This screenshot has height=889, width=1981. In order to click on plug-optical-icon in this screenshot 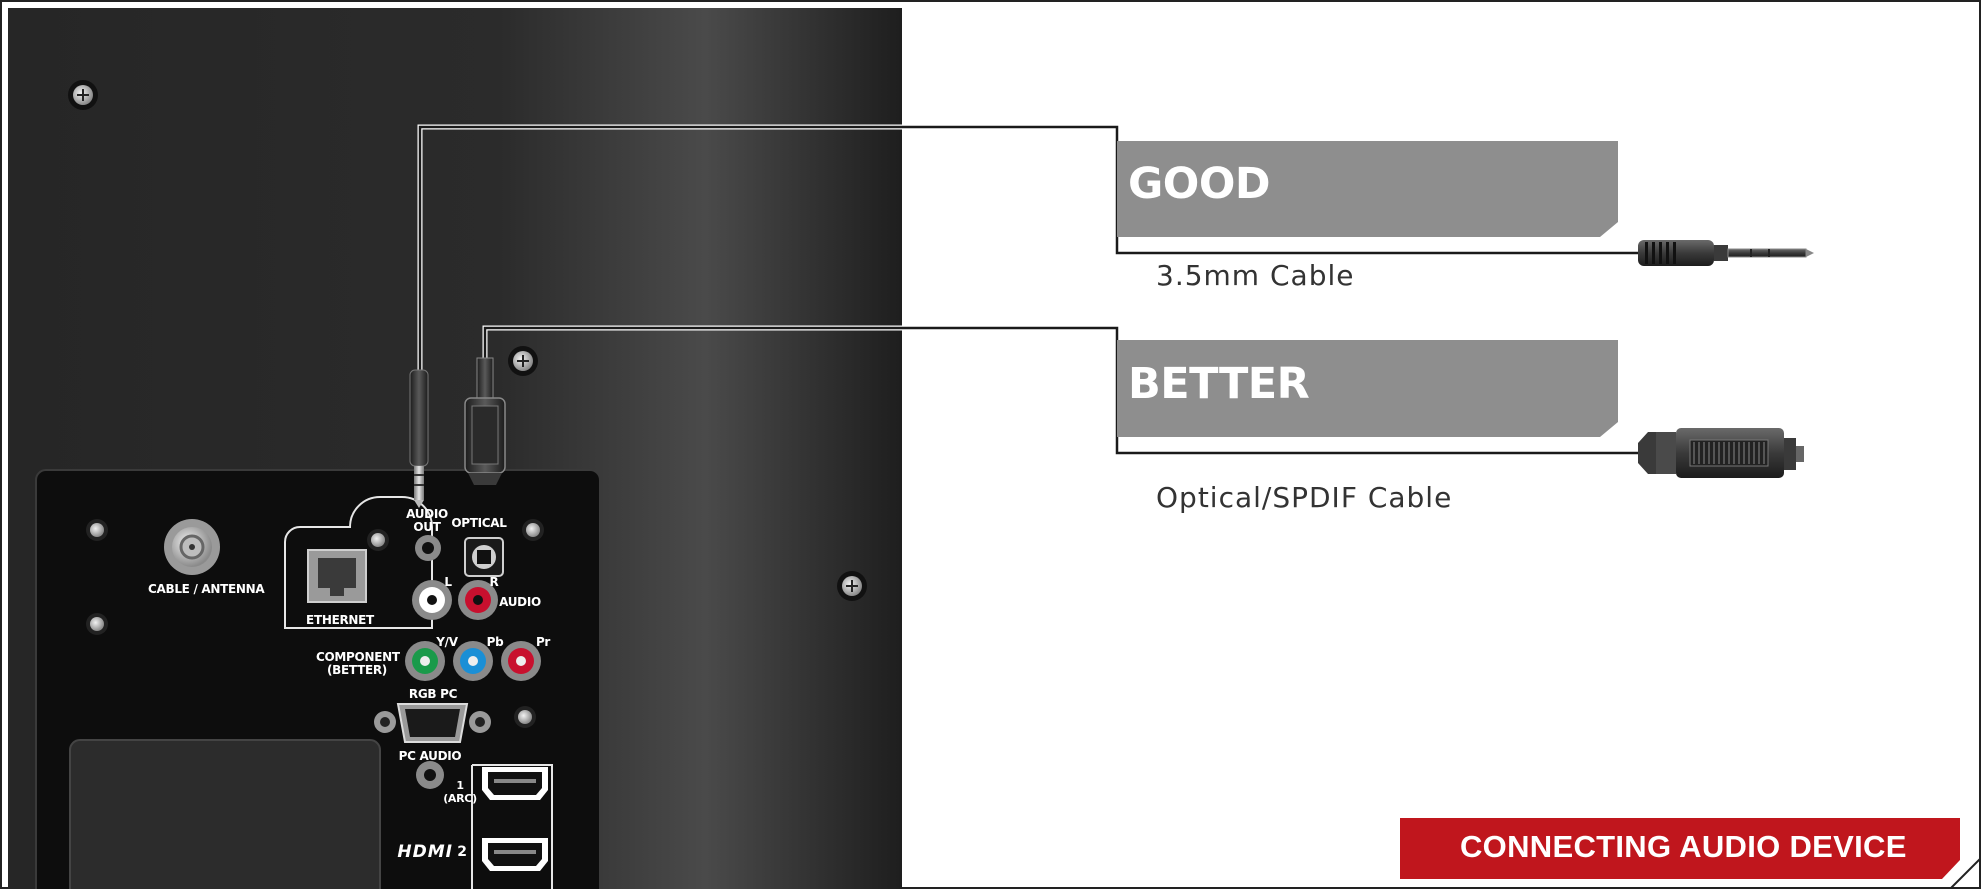, I will do `click(1721, 453)`.